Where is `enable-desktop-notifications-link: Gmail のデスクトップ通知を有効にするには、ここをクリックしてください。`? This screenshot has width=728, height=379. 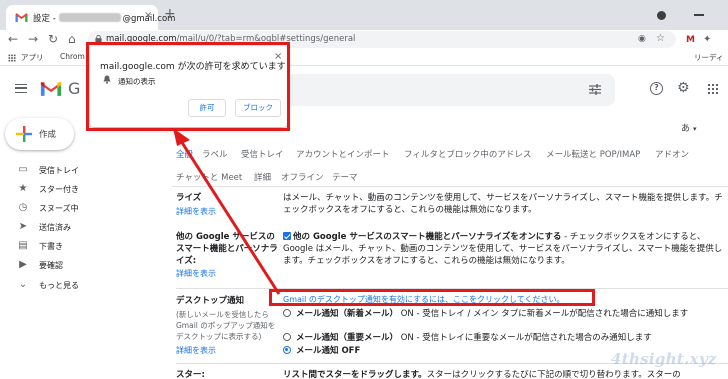 enable-desktop-notifications-link: Gmail のデスクトップ通知を有効にするには、ここをクリックしてください。 is located at coordinates (423, 299).